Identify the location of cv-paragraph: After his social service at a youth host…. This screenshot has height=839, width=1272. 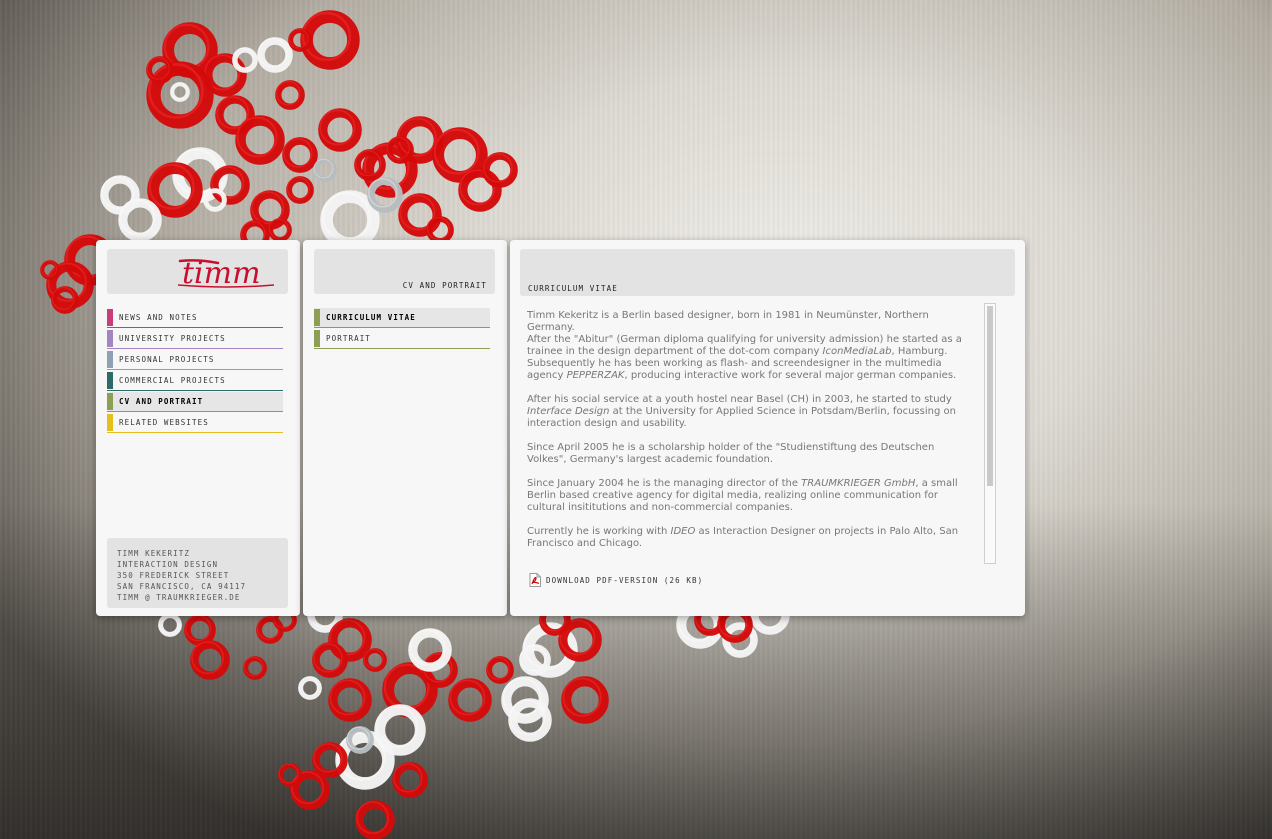
(741, 411).